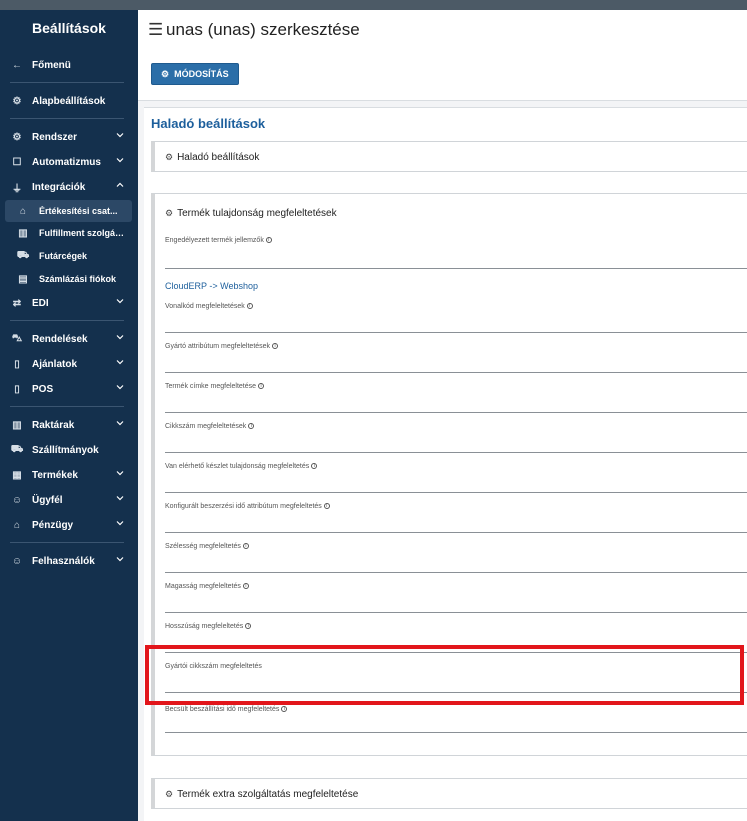 The height and width of the screenshot is (821, 747). I want to click on sidebar-item-integraciok: ⏚ Integrációk, so click(69, 187).